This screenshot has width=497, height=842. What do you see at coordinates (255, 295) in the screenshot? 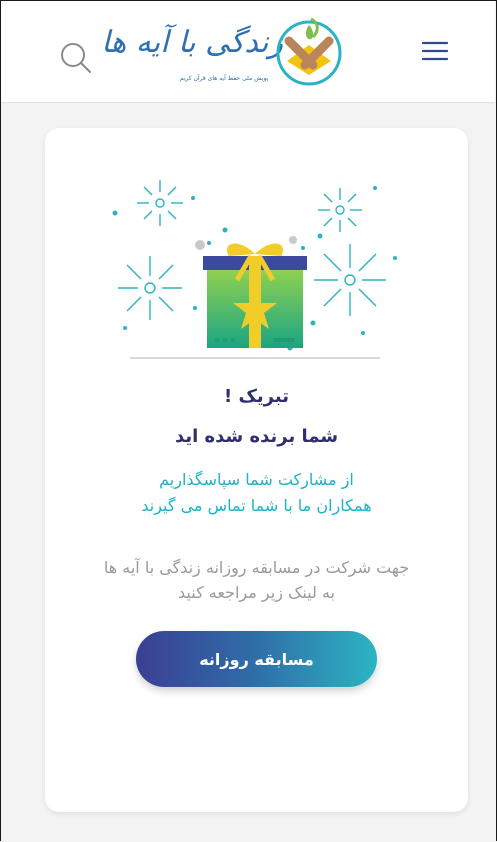
I see `gift-box-icon` at bounding box center [255, 295].